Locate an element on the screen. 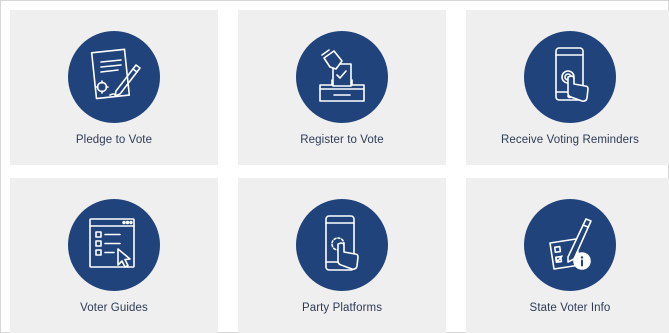  tile-label: Party Platforms is located at coordinates (342, 308).